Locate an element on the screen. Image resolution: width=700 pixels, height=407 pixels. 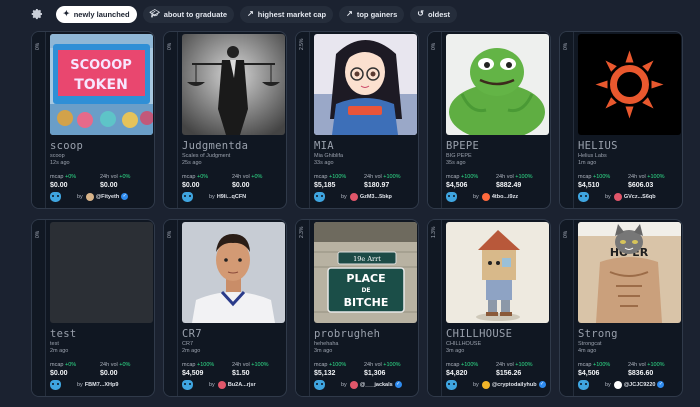
bonding-progress-label: 0% is located at coordinates (38, 234).